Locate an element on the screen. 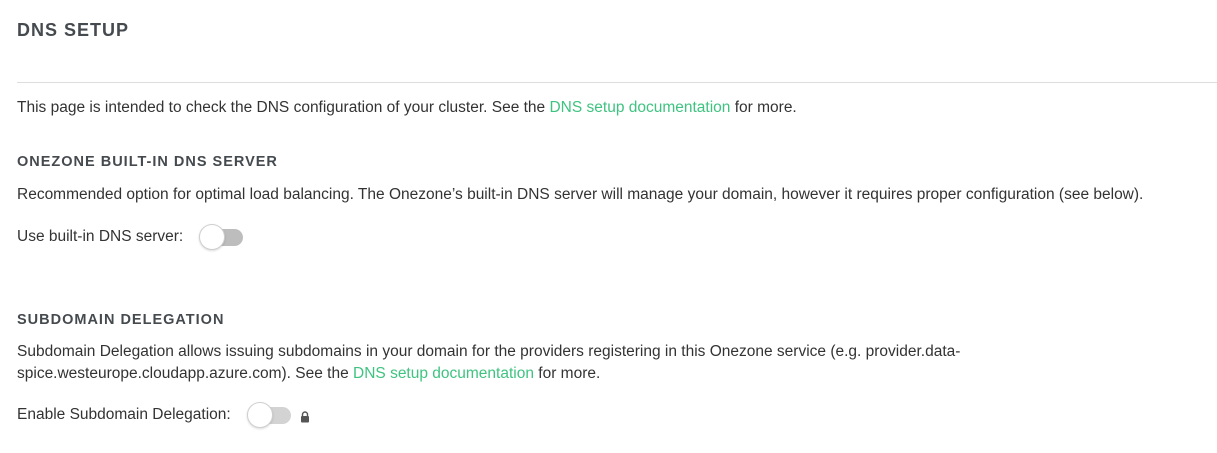 The image size is (1217, 453). subdomain-delegation-toggle is located at coordinates (268, 415).